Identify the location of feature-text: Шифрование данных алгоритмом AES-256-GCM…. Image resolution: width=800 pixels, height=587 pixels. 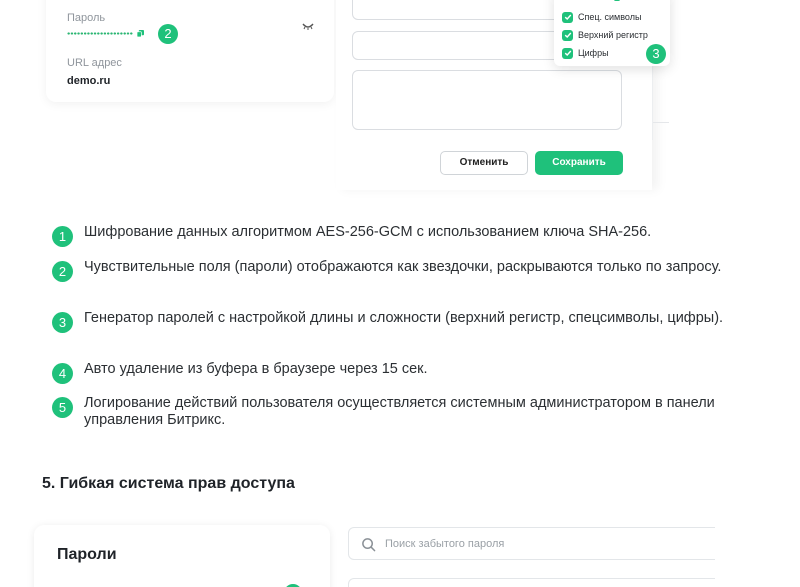
(368, 232).